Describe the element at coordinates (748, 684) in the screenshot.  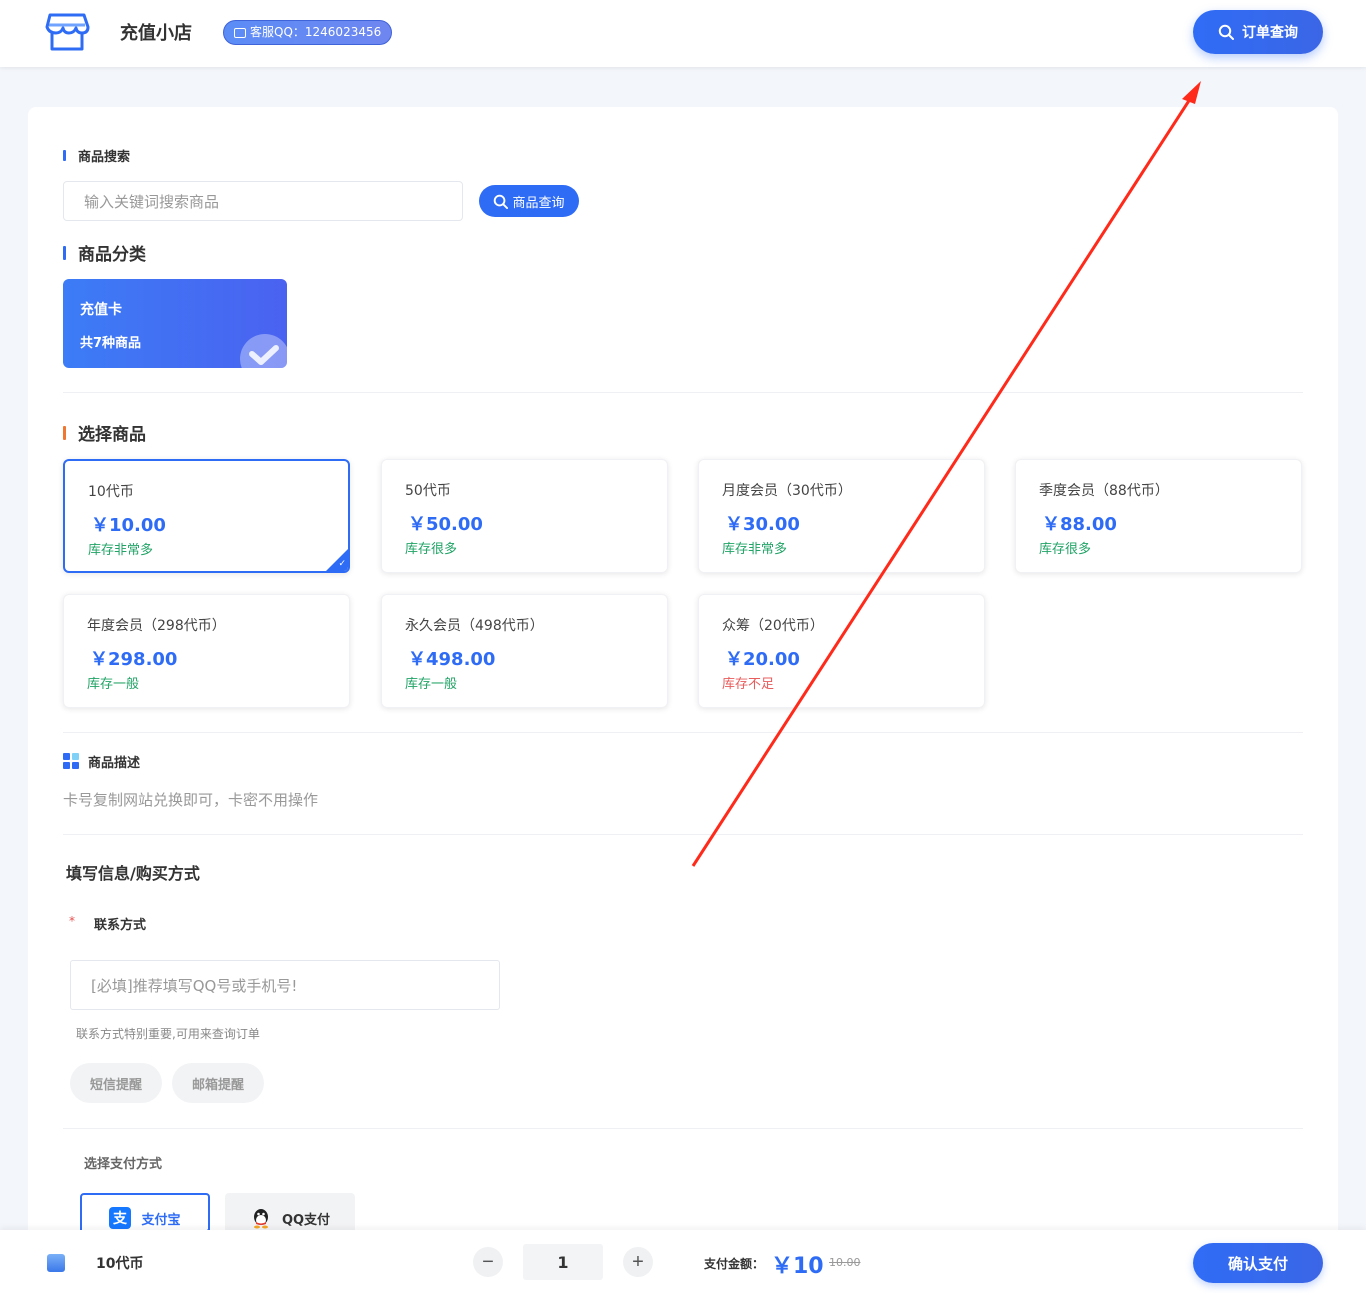
I see `product-stock: 库存不足` at that location.